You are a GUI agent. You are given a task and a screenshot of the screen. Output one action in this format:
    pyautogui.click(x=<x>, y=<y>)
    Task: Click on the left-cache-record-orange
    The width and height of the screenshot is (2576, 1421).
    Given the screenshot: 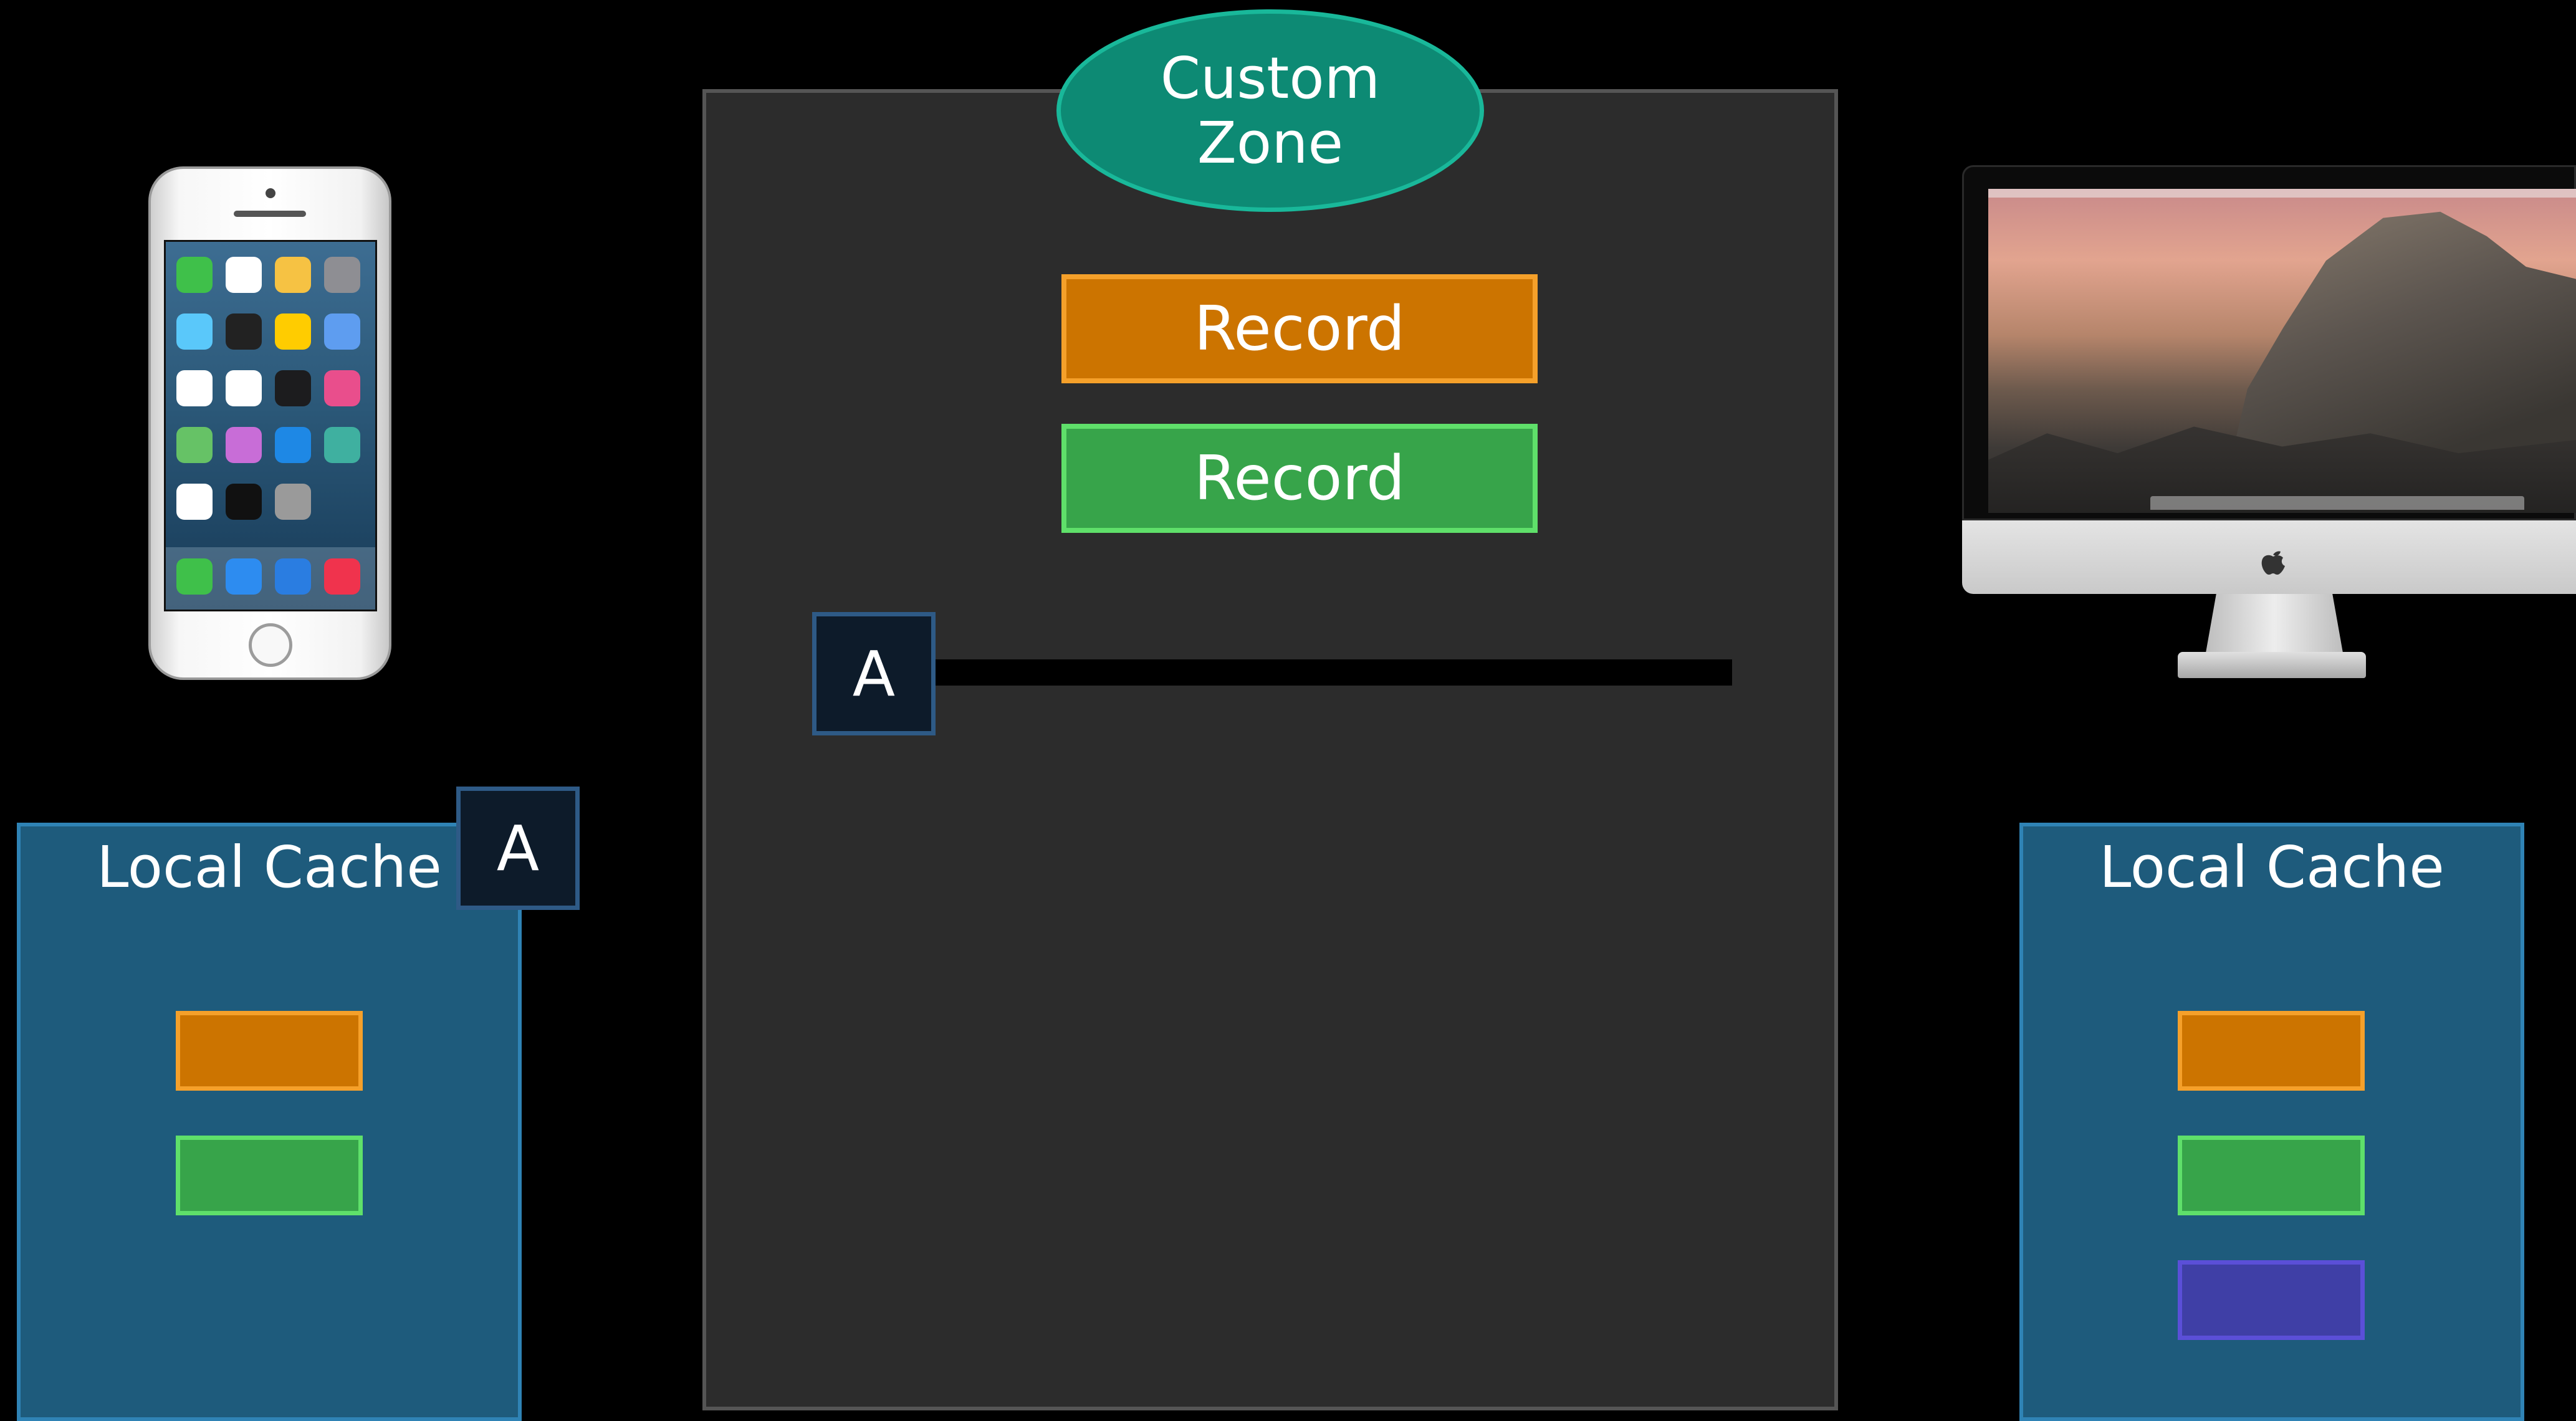 What is the action you would take?
    pyautogui.click(x=269, y=1051)
    